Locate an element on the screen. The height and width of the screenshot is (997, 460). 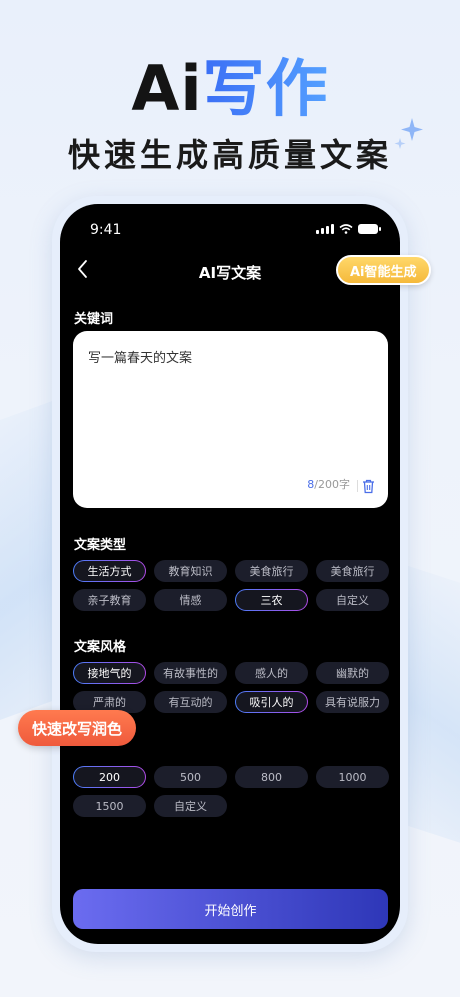
char-counter: 8/200字 is located at coordinates (328, 484).